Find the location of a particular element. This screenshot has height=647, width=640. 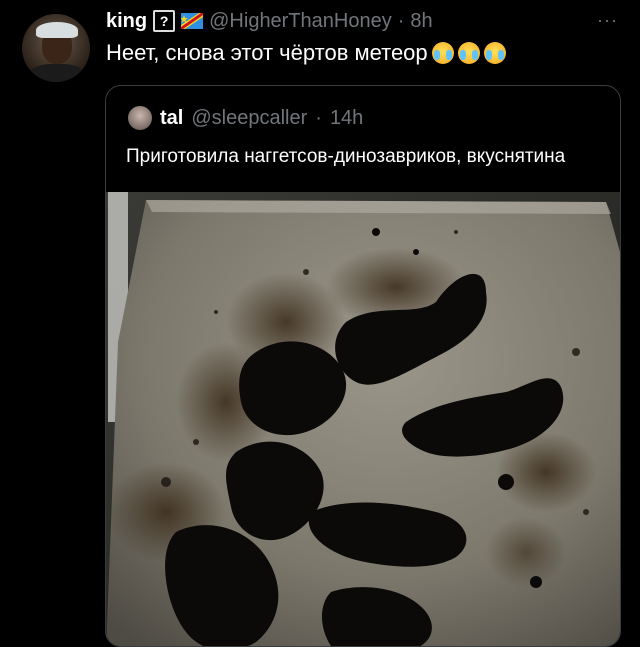

unknown-glyph-icon: ? is located at coordinates (164, 21).